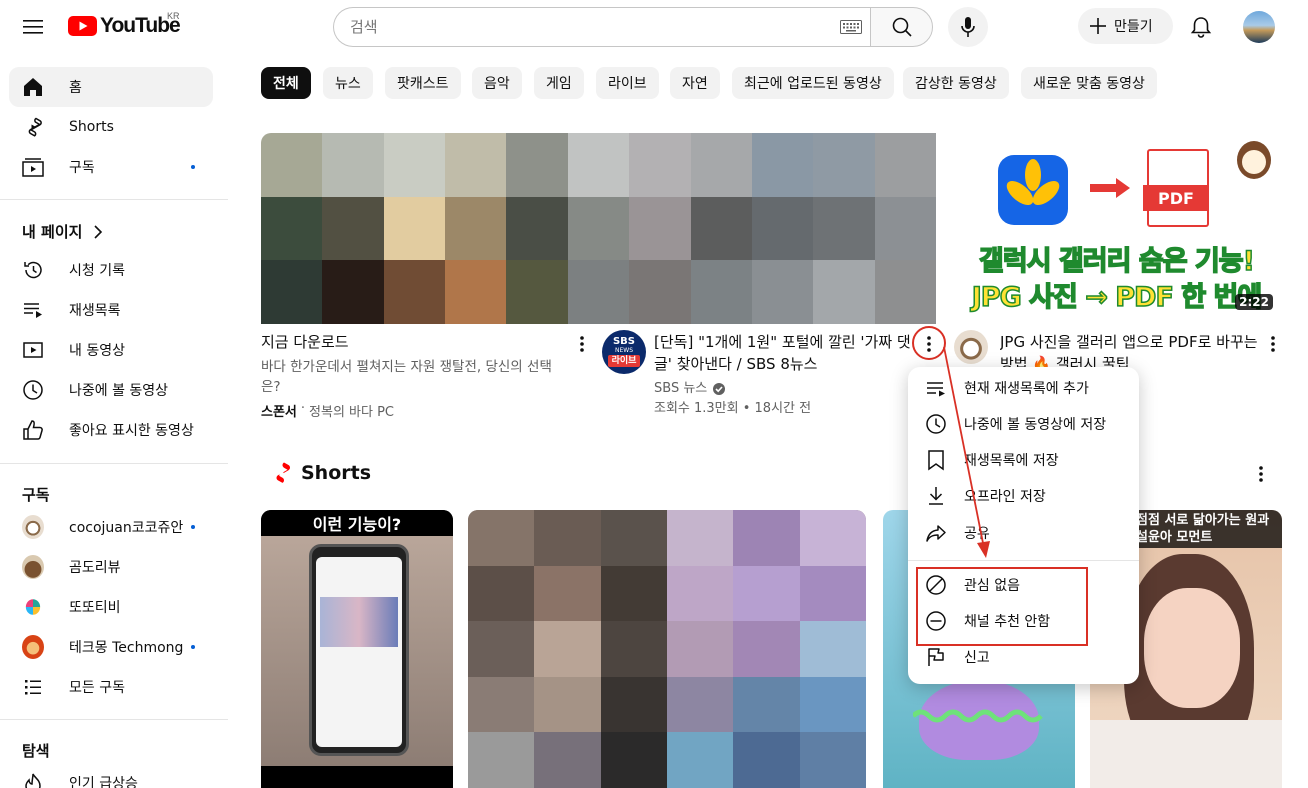  I want to click on sidebar-item-channel: 또또티비, so click(111, 607).